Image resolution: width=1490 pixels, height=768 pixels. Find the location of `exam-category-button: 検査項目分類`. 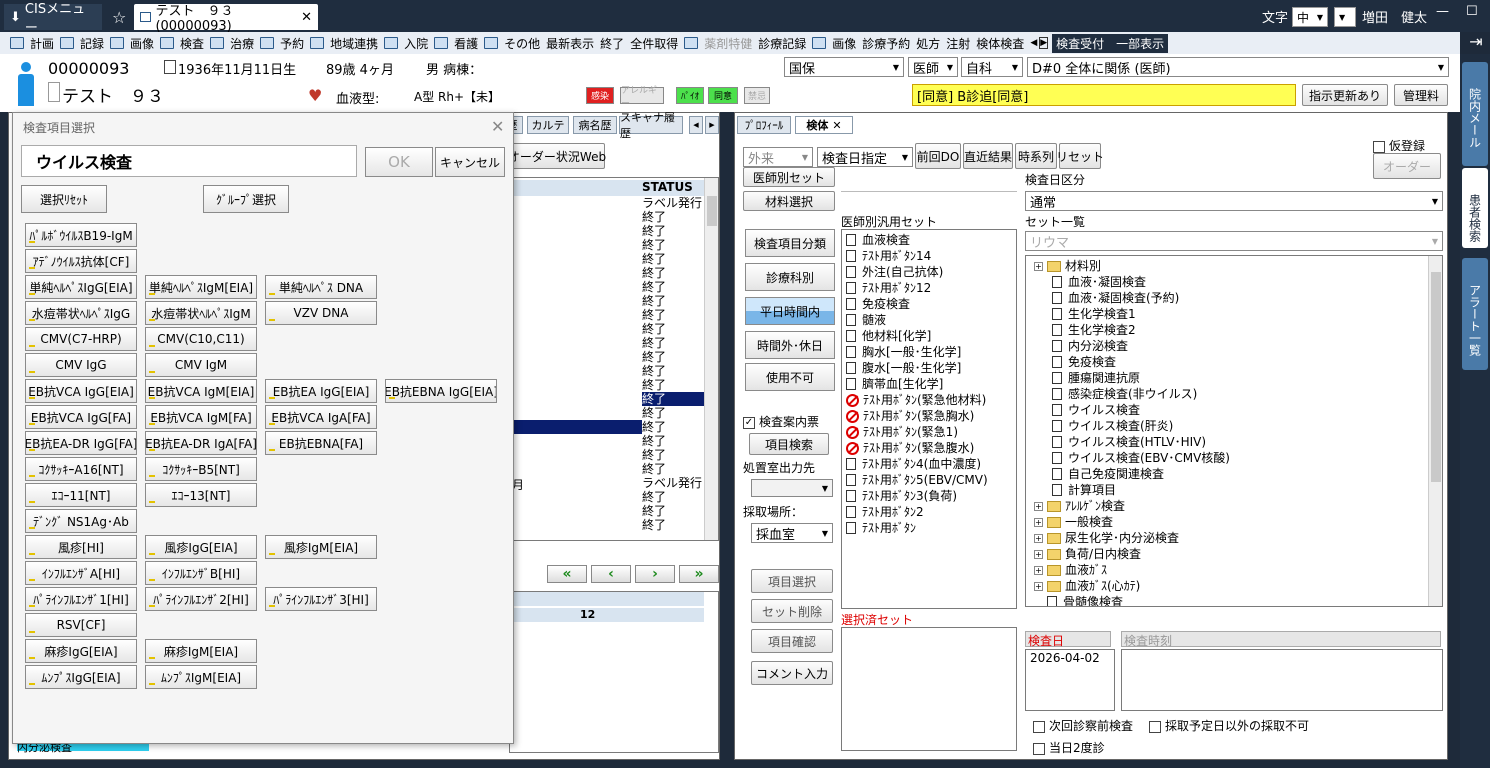

exam-category-button: 検査項目分類 is located at coordinates (790, 243).